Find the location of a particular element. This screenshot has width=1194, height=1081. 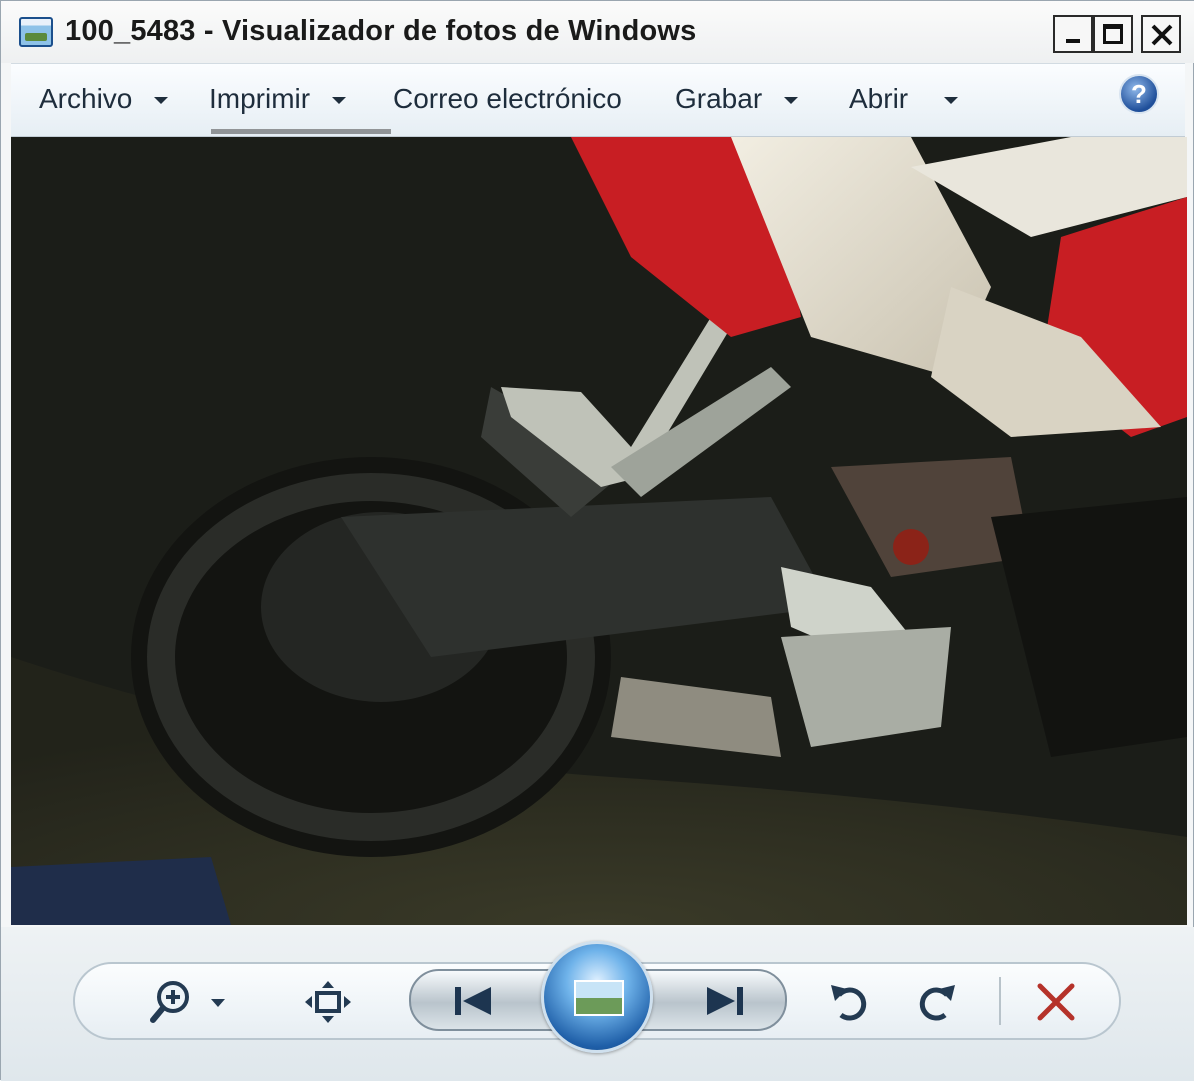

menu-archivo: Archivo is located at coordinates (104, 99).